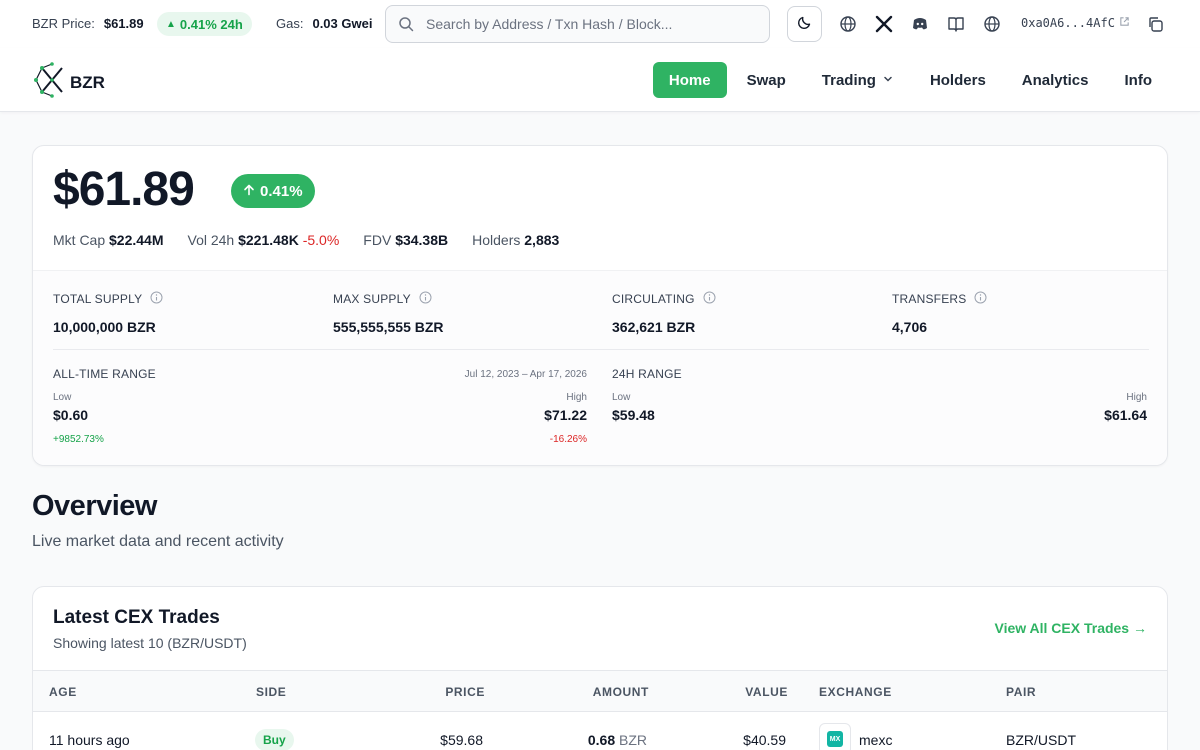 Image resolution: width=1200 pixels, height=750 pixels. What do you see at coordinates (150, 643) in the screenshot?
I see `trades-subtitle: Showing latest 10 (BZR/USDT)` at bounding box center [150, 643].